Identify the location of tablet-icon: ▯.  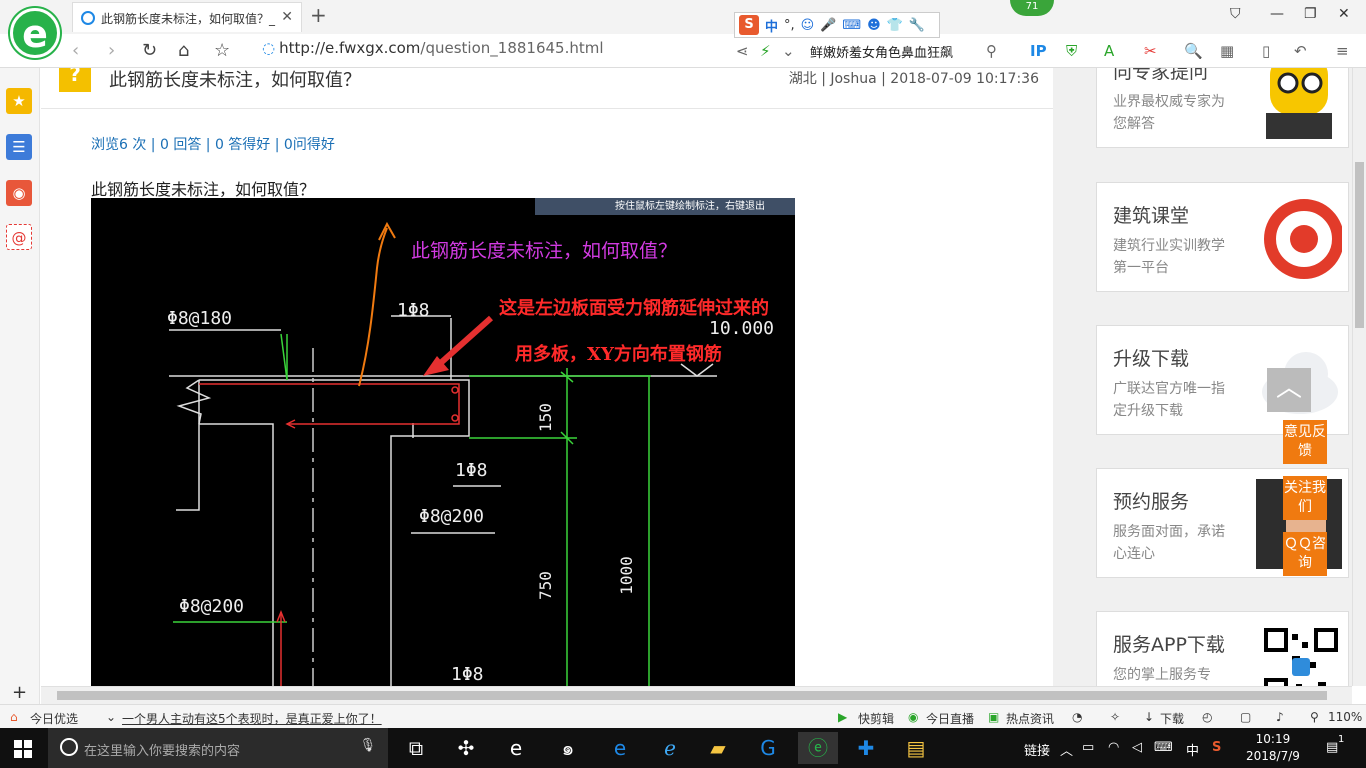
(1266, 51).